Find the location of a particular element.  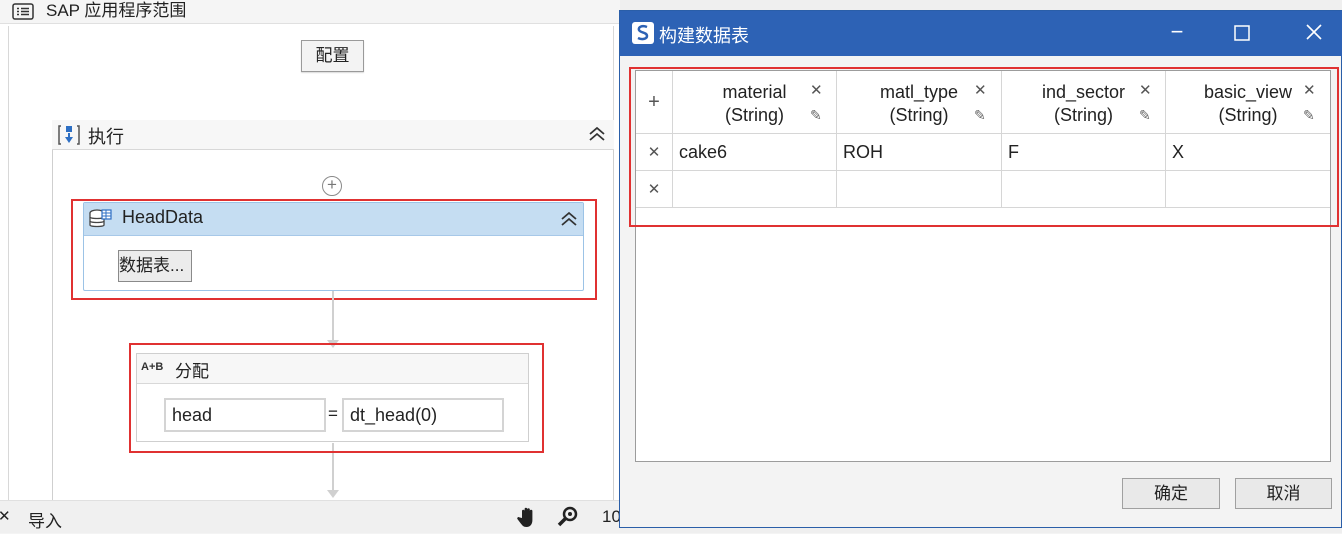

app-logo-icon is located at coordinates (643, 33).